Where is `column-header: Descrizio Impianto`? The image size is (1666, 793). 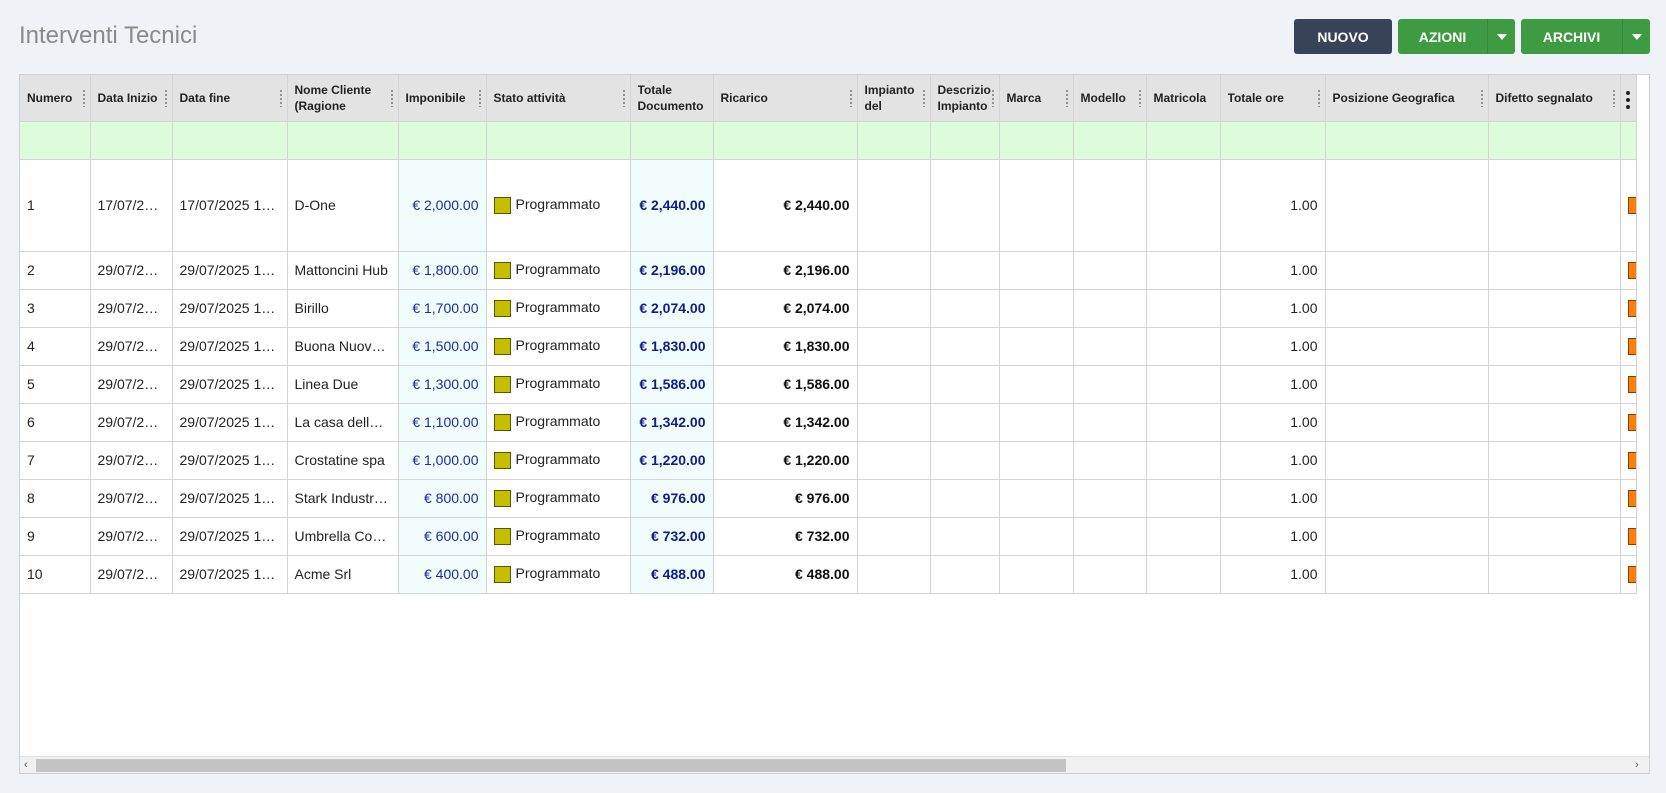
column-header: Descrizio Impianto is located at coordinates (965, 98).